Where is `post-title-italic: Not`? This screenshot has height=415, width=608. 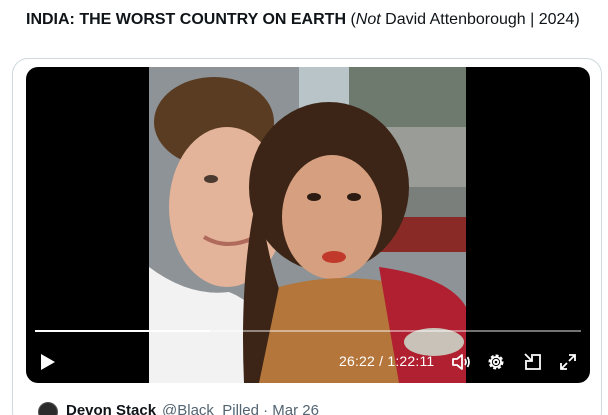
post-title-italic: Not is located at coordinates (368, 19).